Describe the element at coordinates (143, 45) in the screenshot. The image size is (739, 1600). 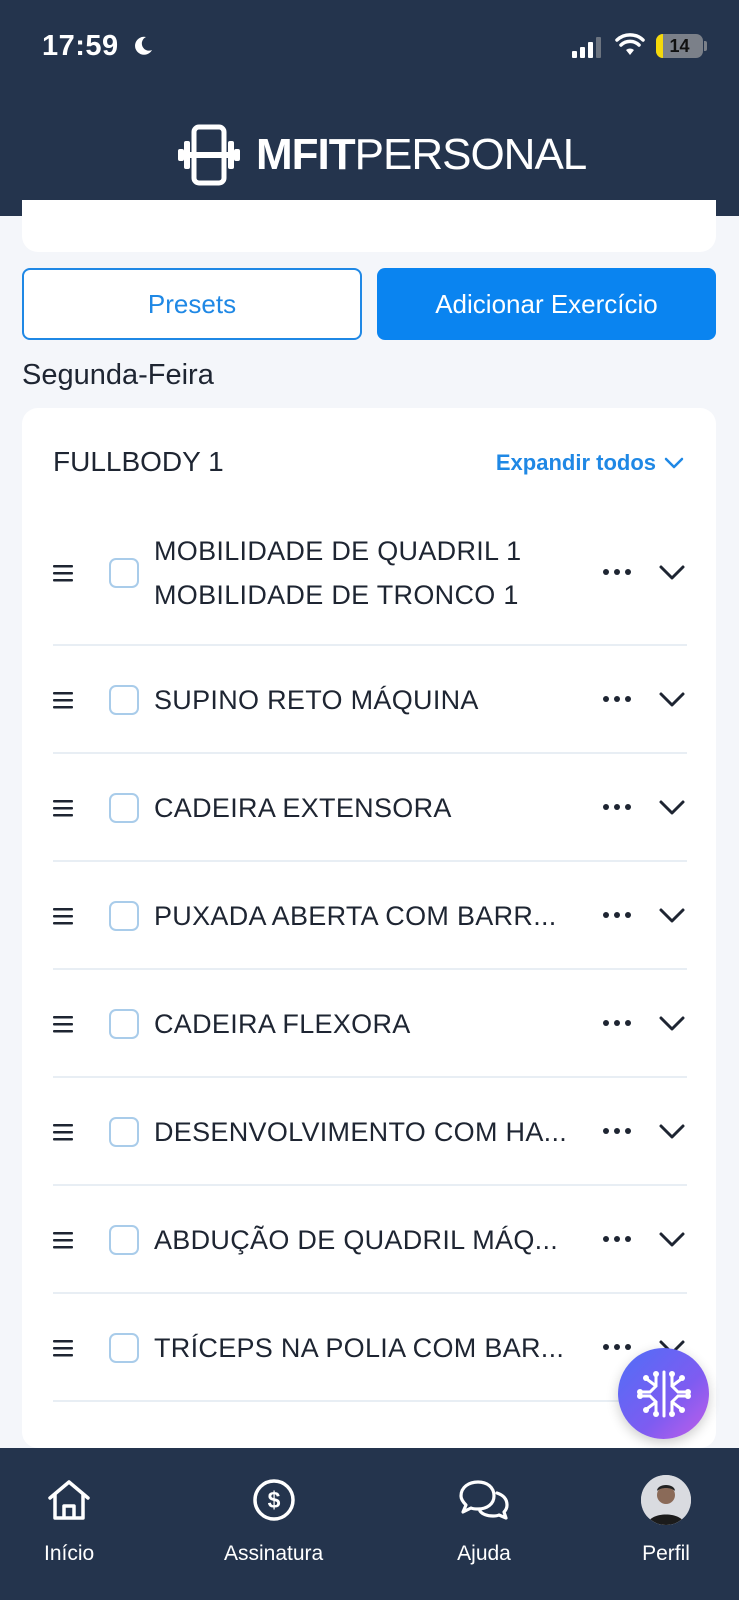
I see `moon-icon` at that location.